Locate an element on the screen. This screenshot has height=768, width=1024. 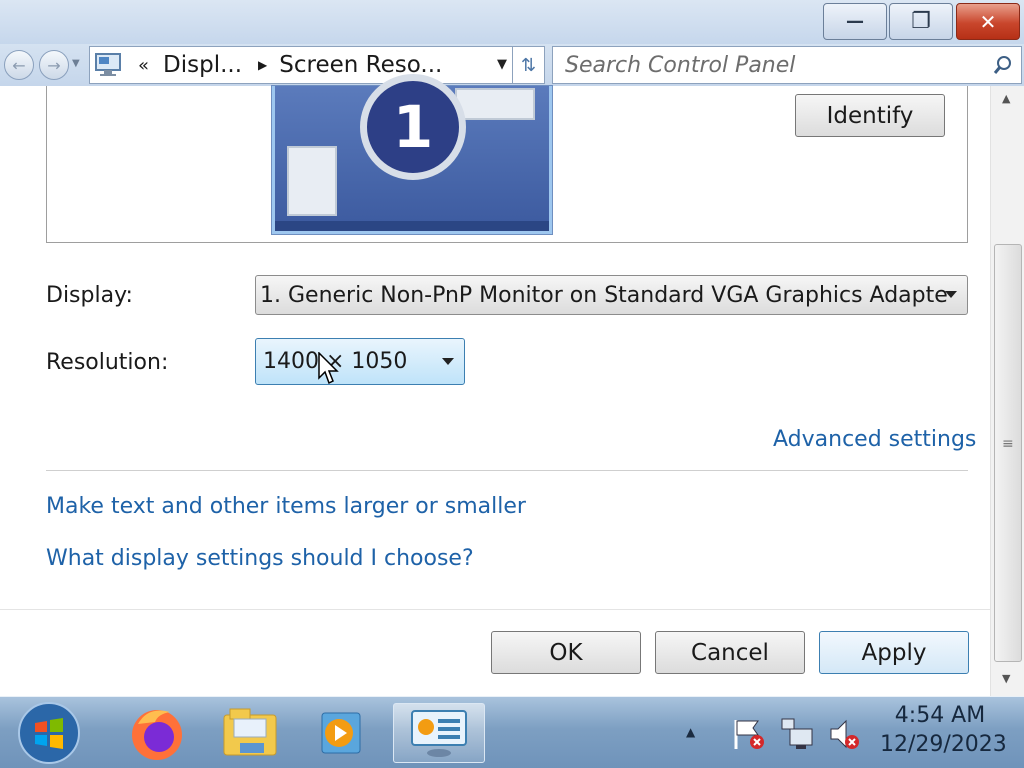
clock-time: 4:54 AM is located at coordinates (940, 715).